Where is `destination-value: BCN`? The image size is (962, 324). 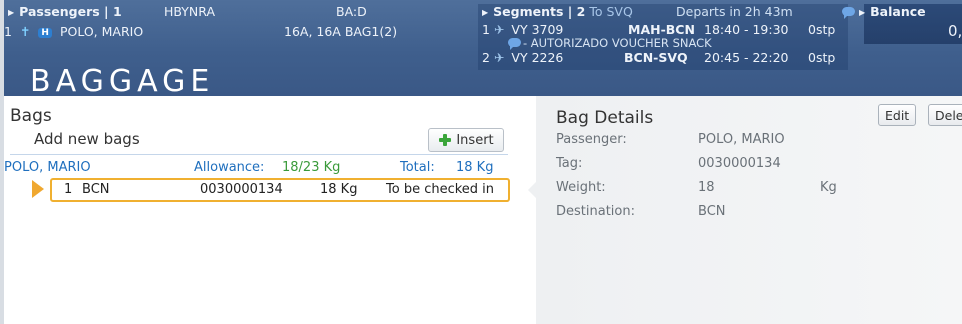
destination-value: BCN is located at coordinates (712, 211).